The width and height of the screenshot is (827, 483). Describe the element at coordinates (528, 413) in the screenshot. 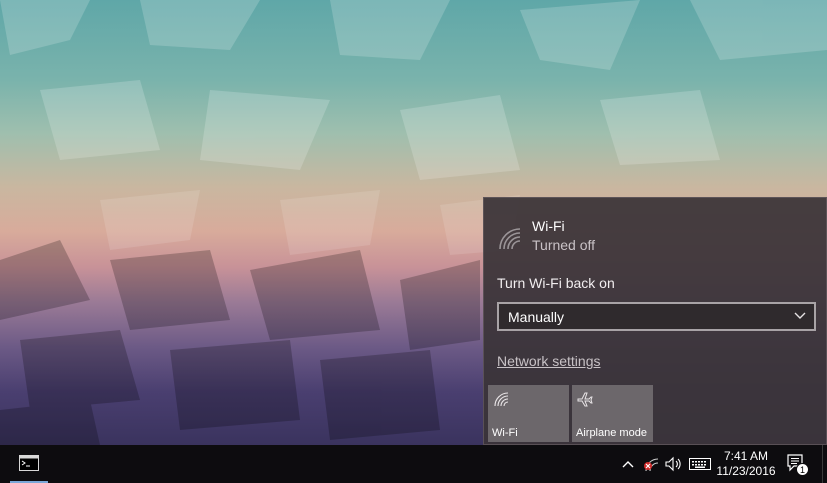

I see `quick-action-wifi: Wi-Fi` at that location.